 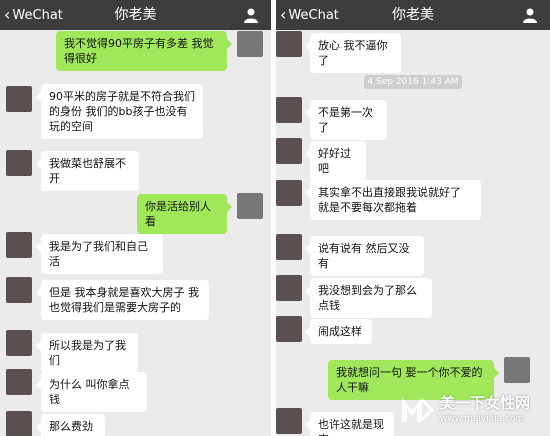 I want to click on message-bubble-incoming: 不是第一次了, so click(x=346, y=120).